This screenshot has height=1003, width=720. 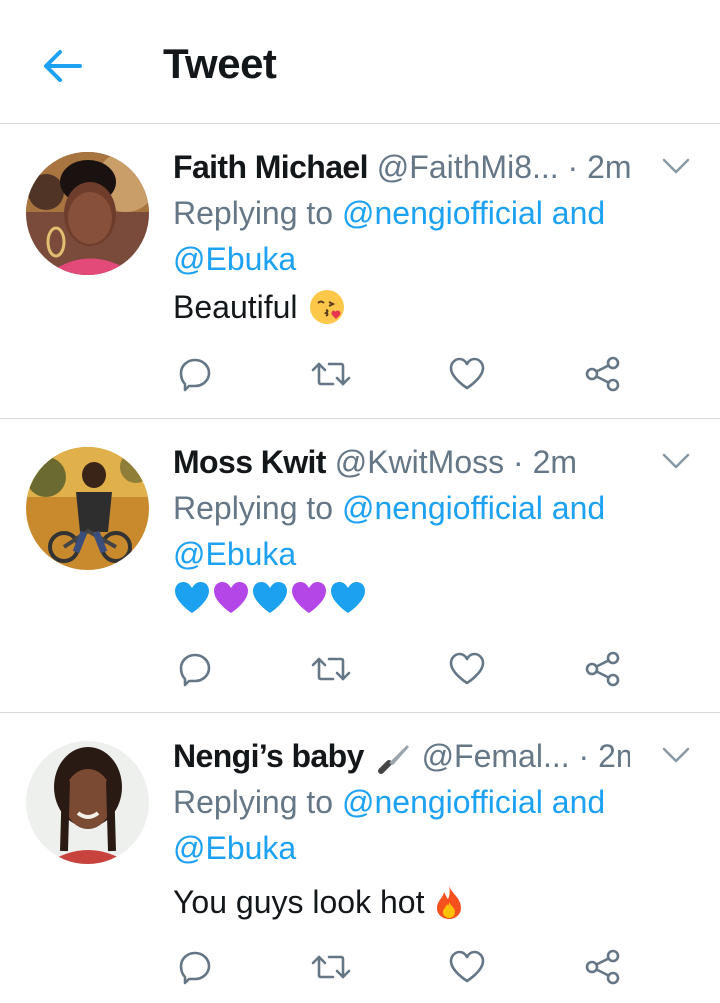 I want to click on top-bar: Tweet, so click(x=360, y=62).